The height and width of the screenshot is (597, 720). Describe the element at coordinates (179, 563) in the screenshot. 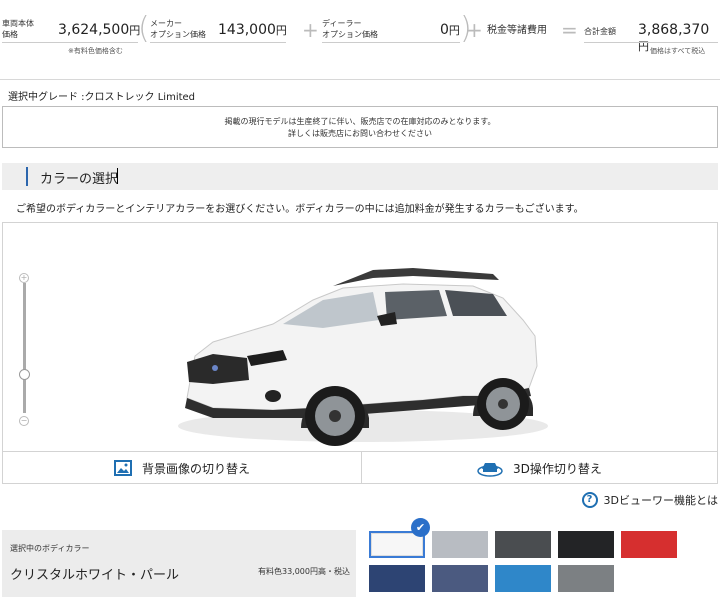

I see `selected-body-color-panel: 選択中のボディカラー クリスタルホワイト・パール 有料色33,000円高・税込` at that location.